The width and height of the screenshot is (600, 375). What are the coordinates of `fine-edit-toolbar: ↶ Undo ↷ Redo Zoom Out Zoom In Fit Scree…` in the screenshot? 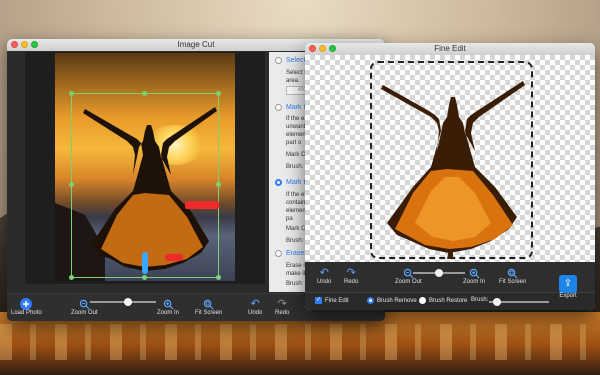 It's located at (450, 277).